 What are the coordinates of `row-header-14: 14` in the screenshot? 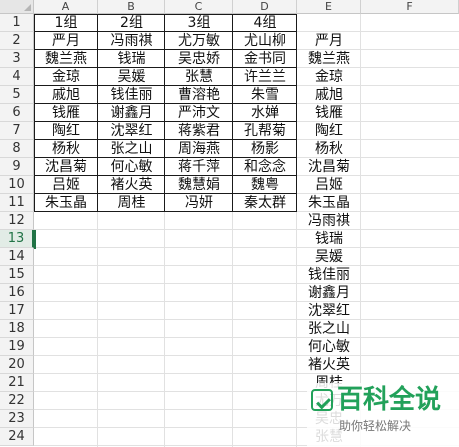 It's located at (17, 257).